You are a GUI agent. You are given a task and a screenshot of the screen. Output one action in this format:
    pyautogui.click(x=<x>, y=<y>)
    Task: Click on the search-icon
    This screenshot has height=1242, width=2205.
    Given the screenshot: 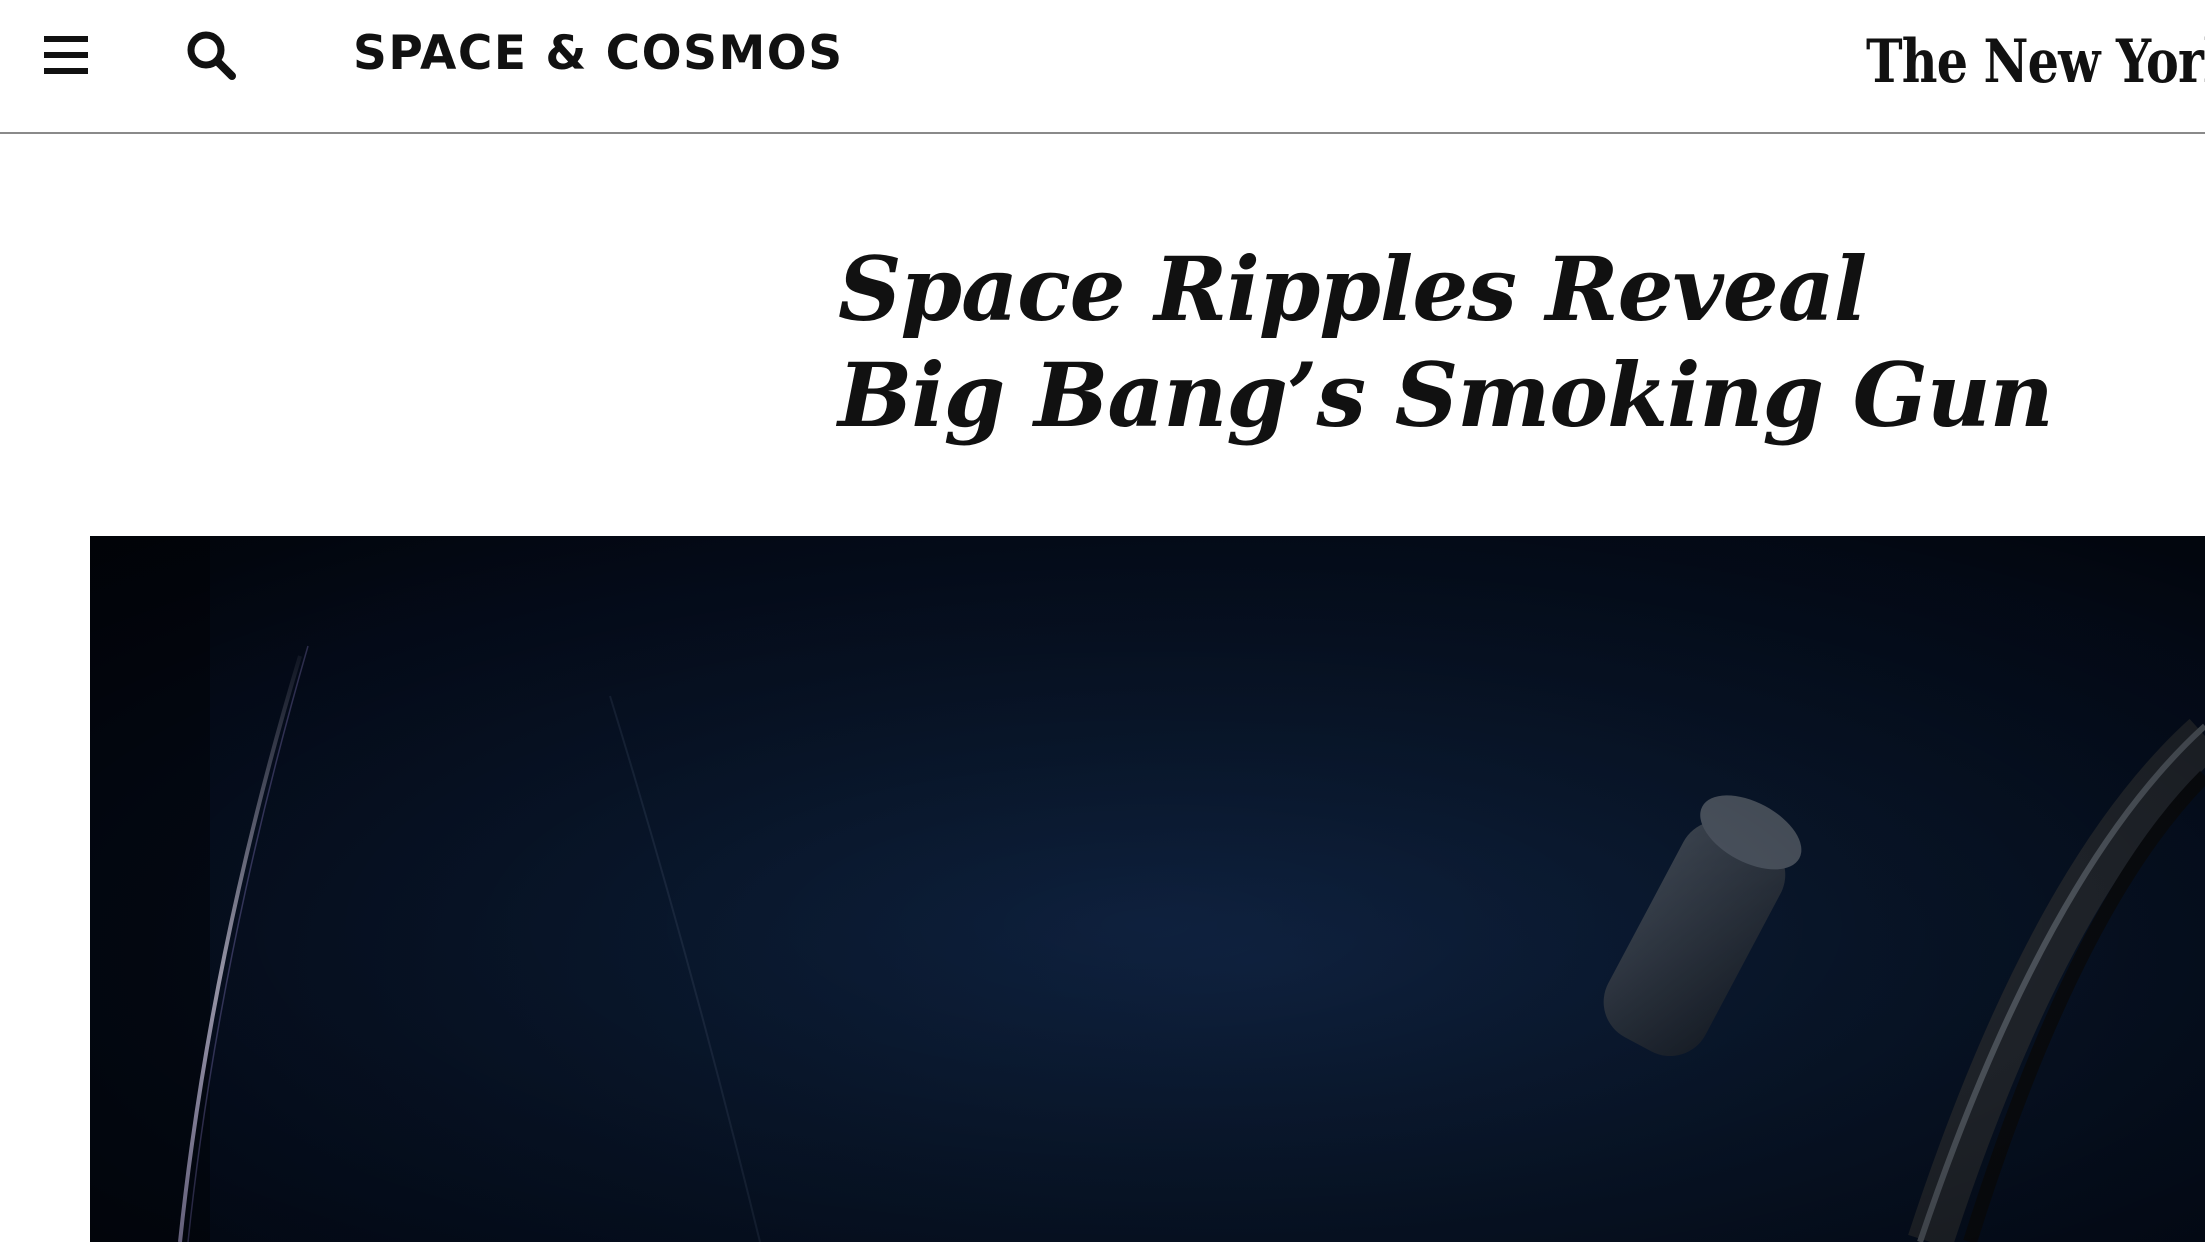 What is the action you would take?
    pyautogui.click(x=212, y=56)
    